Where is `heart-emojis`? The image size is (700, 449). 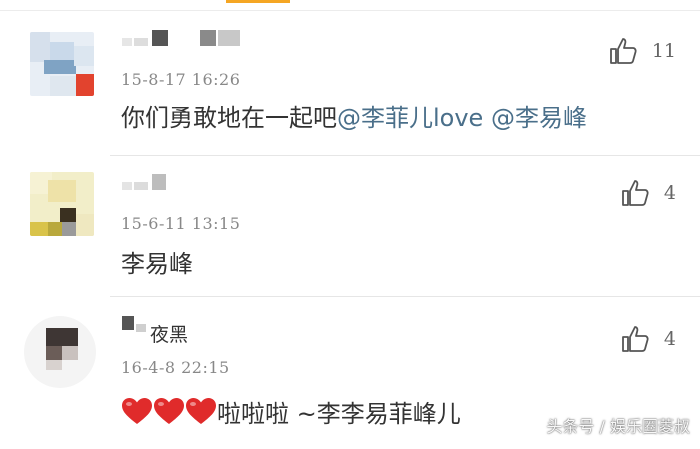
heart-emojis is located at coordinates (169, 413).